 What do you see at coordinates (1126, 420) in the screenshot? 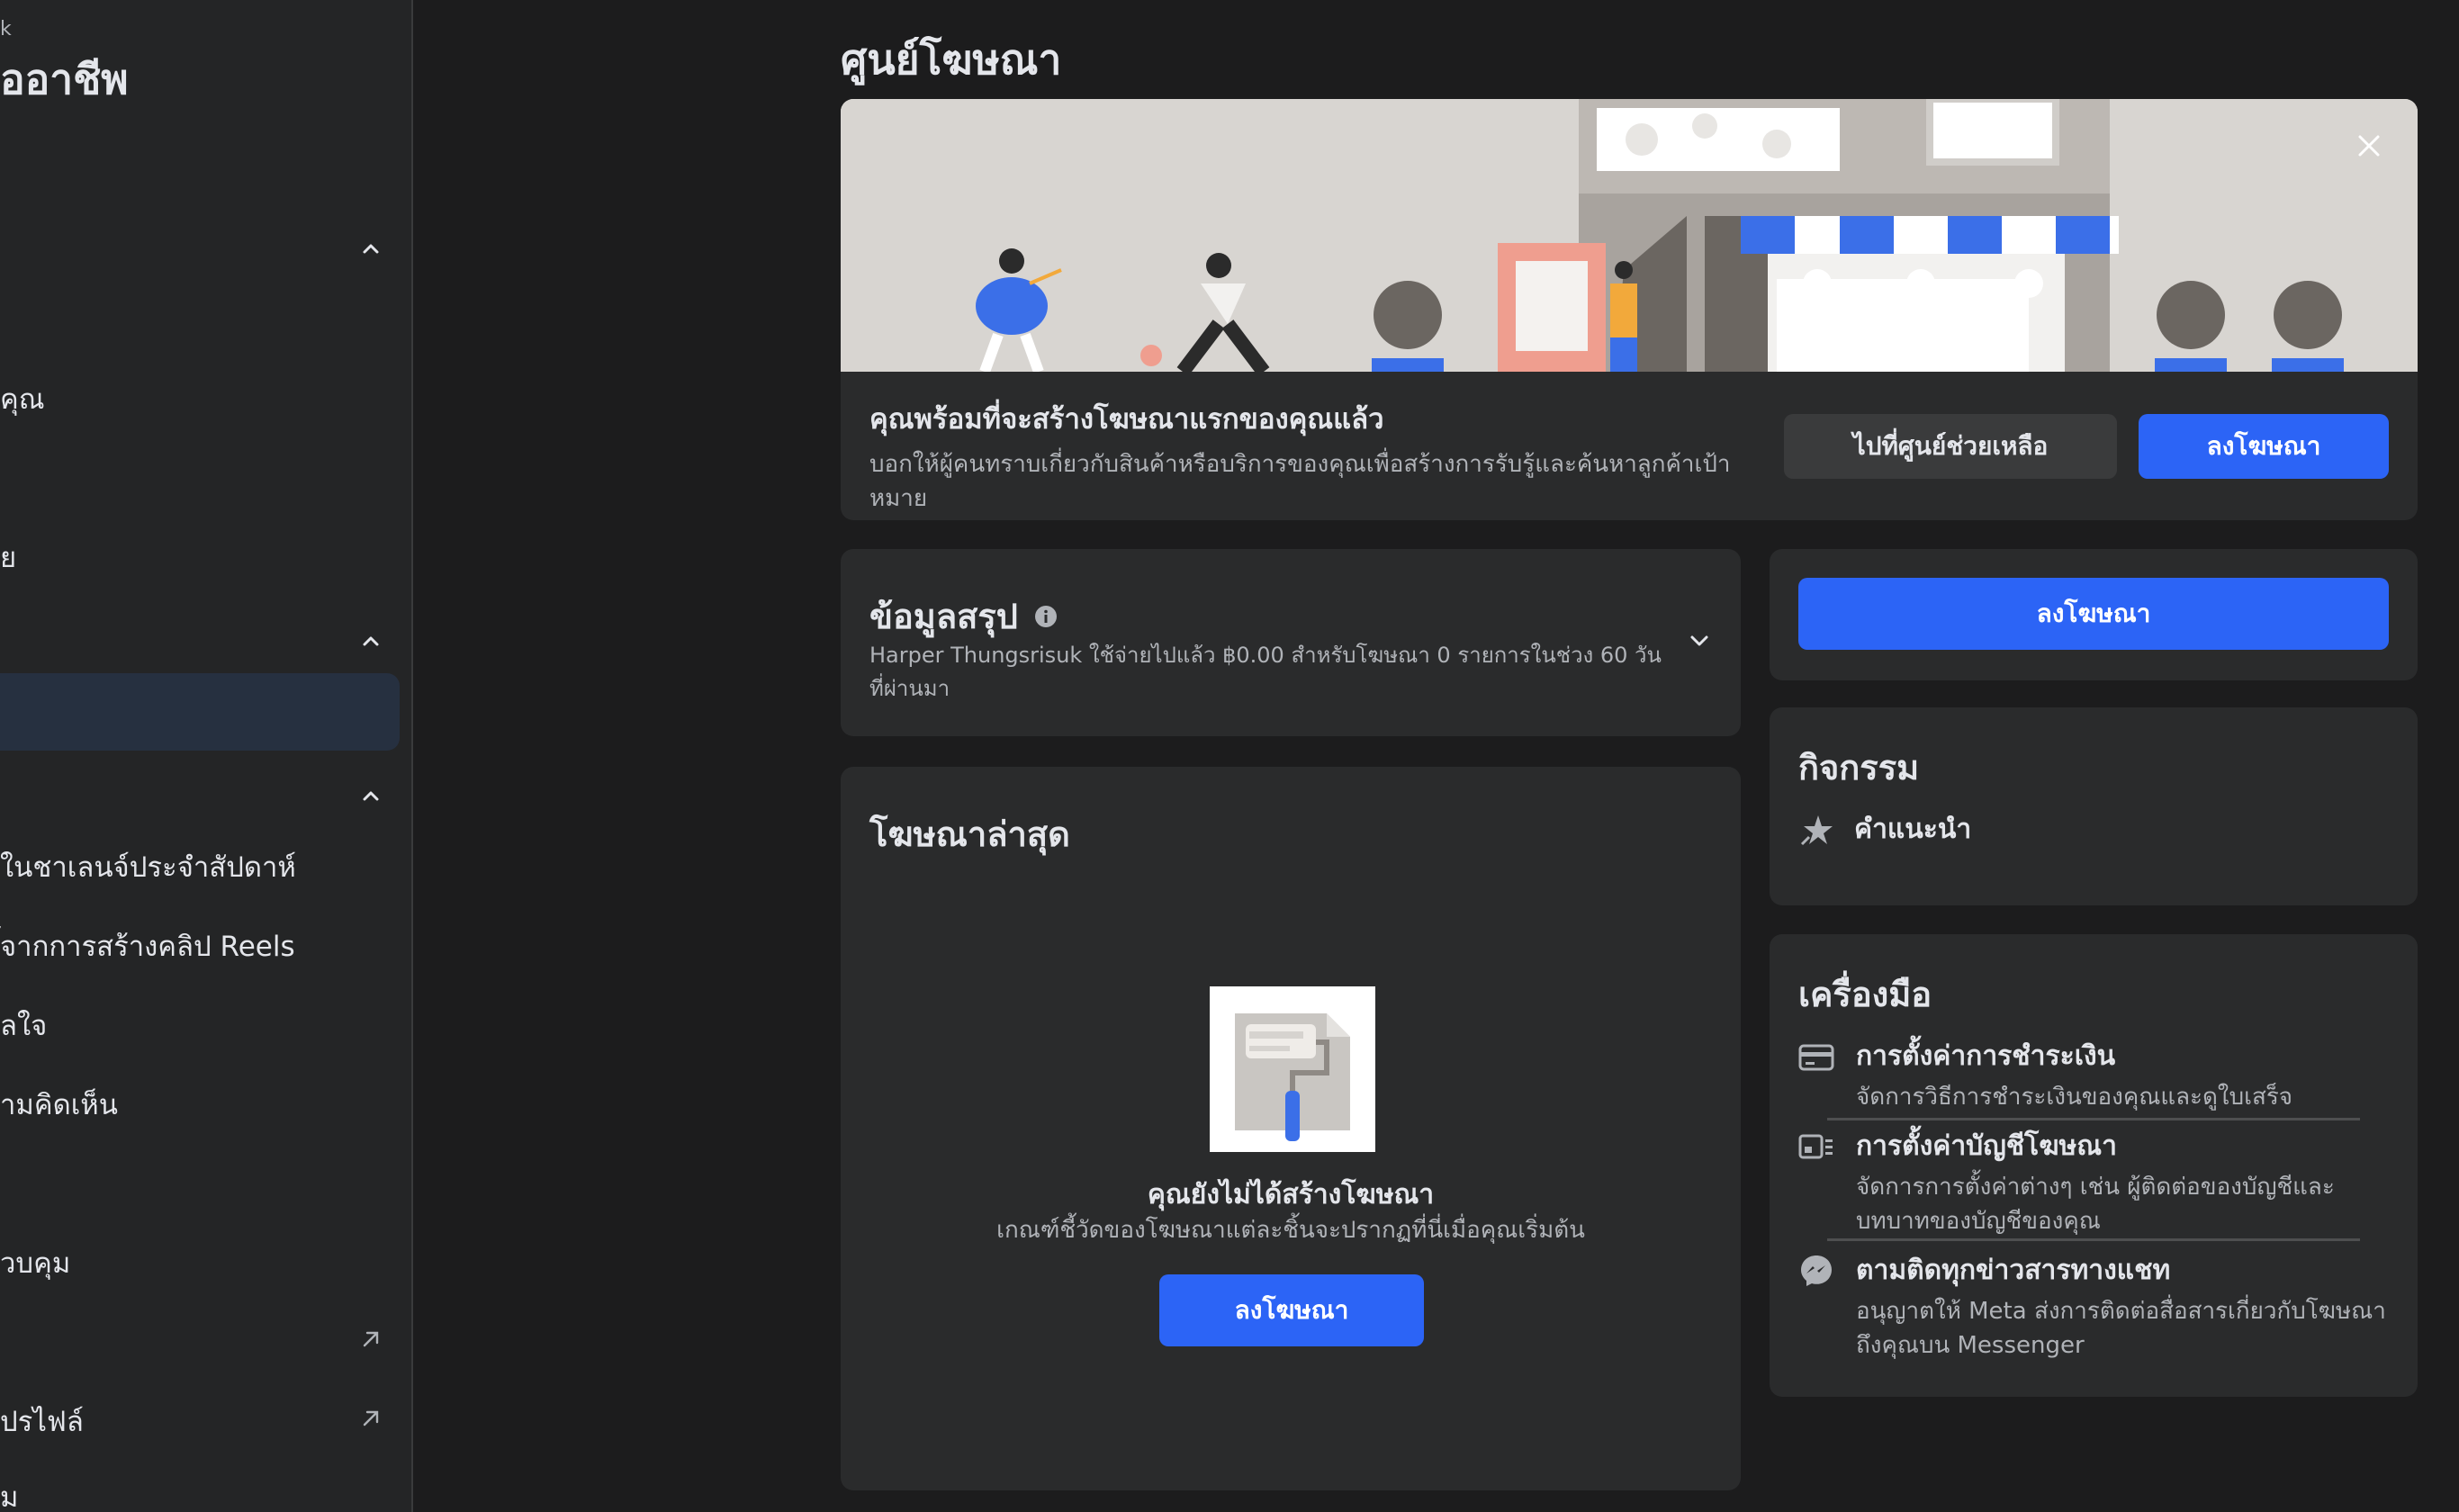
I see `banner-heading: คุณพร้อมที่จะสร้างโฆษณาแรกของคุณแล้ว` at bounding box center [1126, 420].